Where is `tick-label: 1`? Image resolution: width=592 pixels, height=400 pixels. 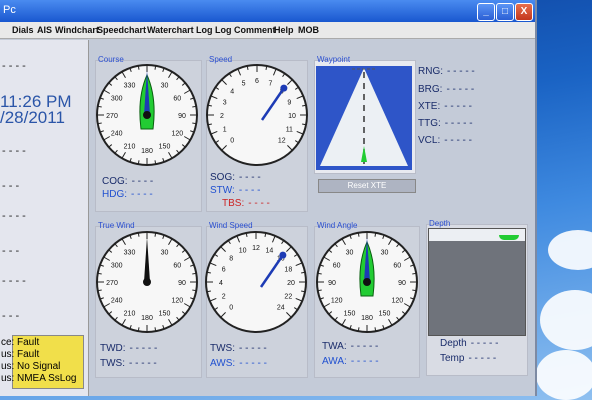
tick-label: 1 is located at coordinates (225, 129).